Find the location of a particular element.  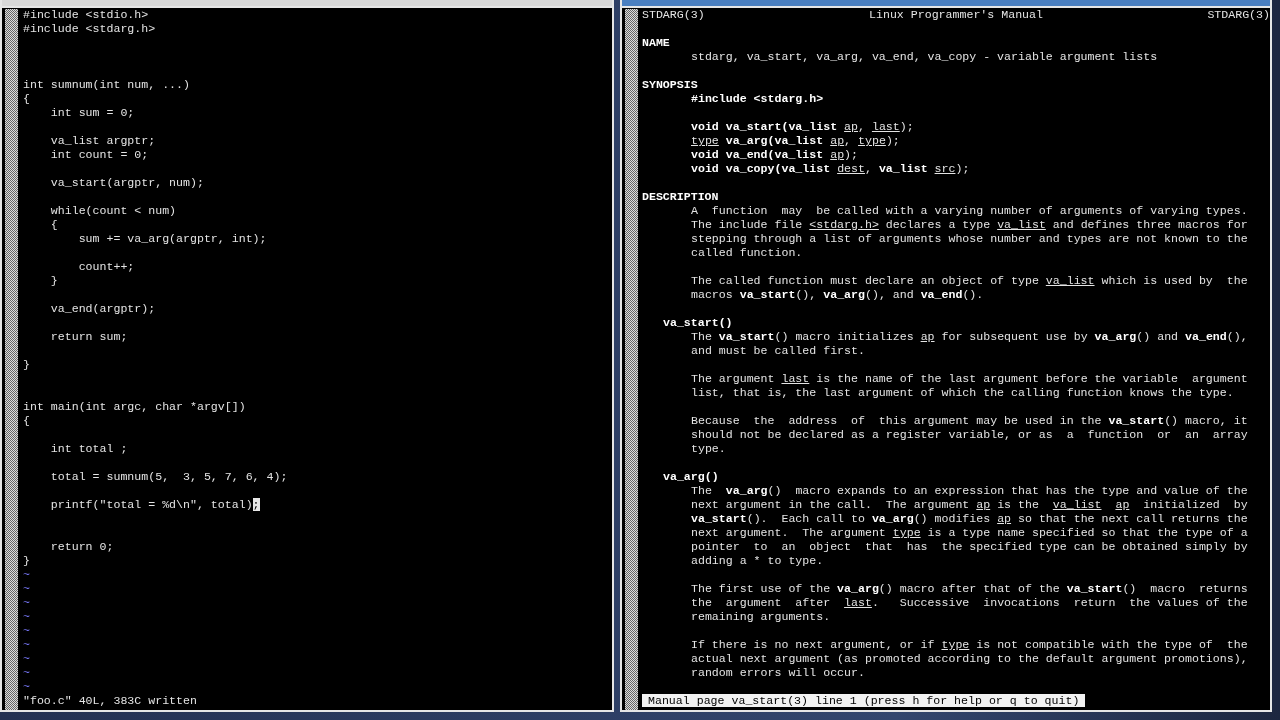

man-text-line: remaining arguments. is located at coordinates (761, 617).